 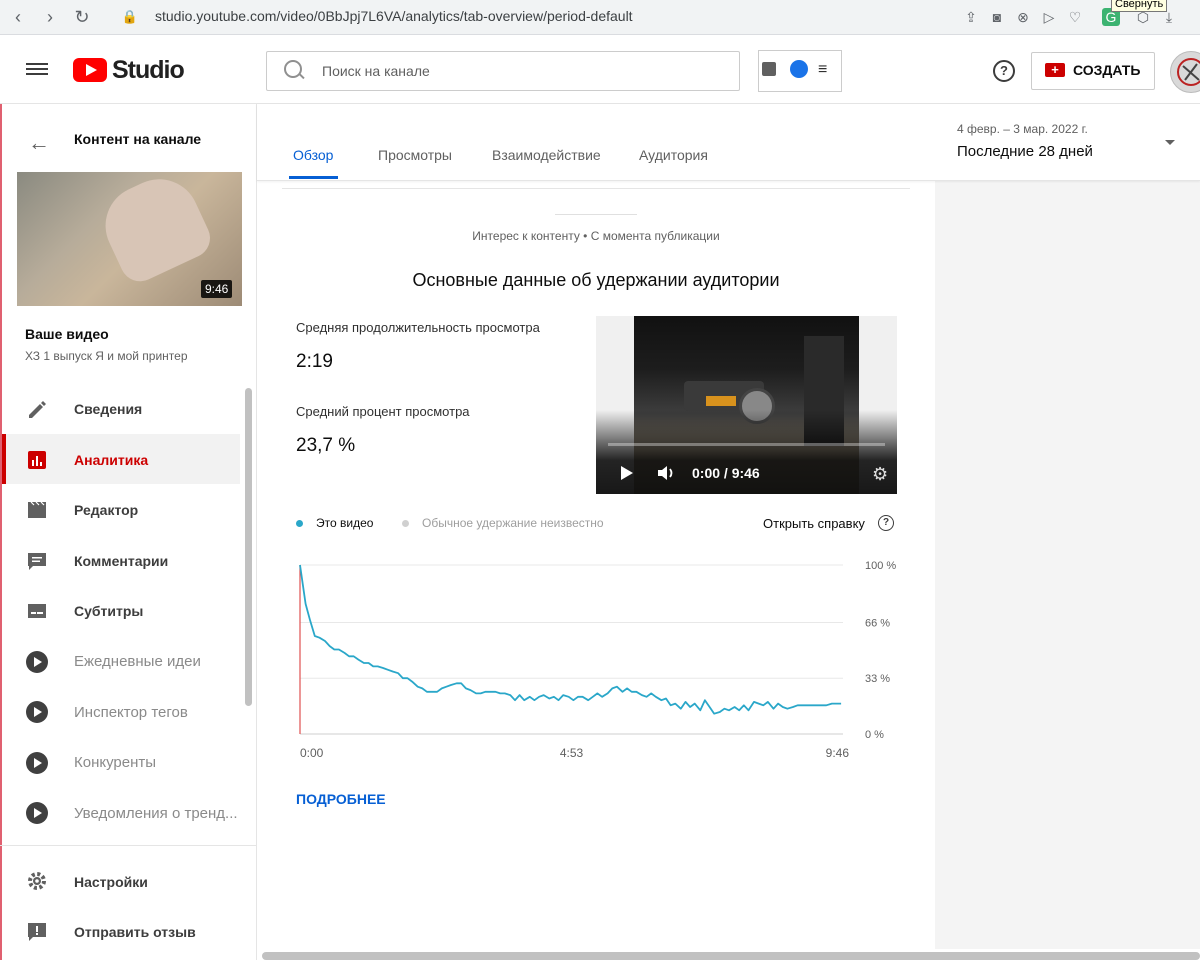 What do you see at coordinates (82, 17) in the screenshot?
I see `reload-icon: ↻` at bounding box center [82, 17].